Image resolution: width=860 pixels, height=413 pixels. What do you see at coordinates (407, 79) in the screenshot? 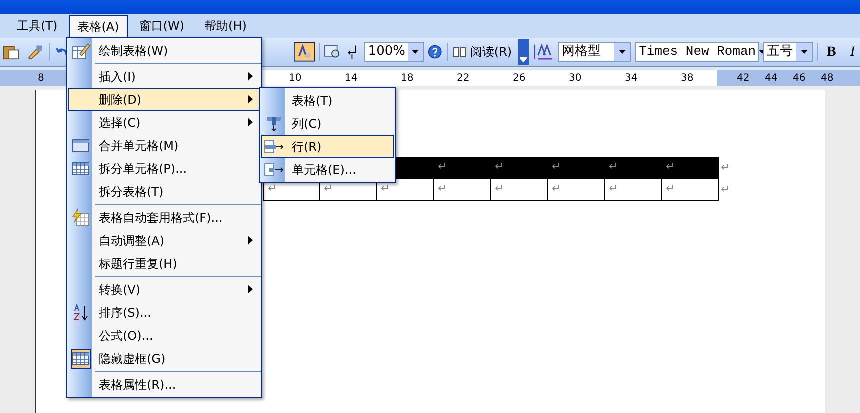
I see `ruler-number: 18` at bounding box center [407, 79].